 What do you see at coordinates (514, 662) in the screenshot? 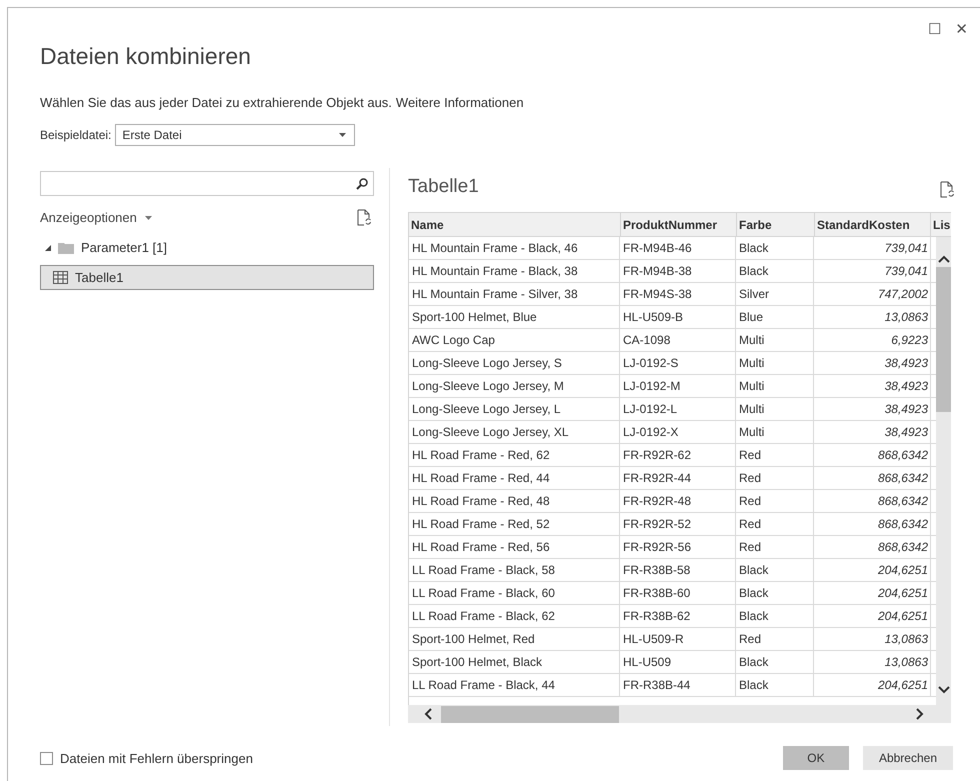
I see `table-cell: Sport-100 Helmet, Black` at bounding box center [514, 662].